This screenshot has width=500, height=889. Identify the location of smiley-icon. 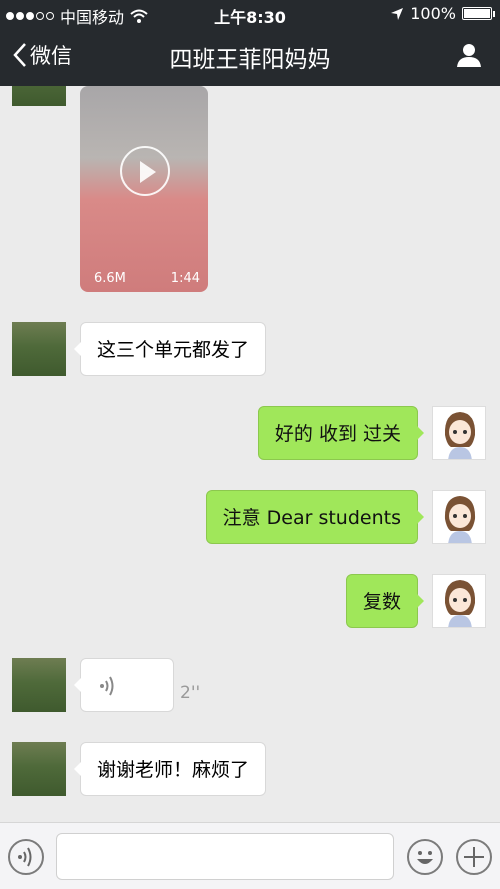
(425, 857).